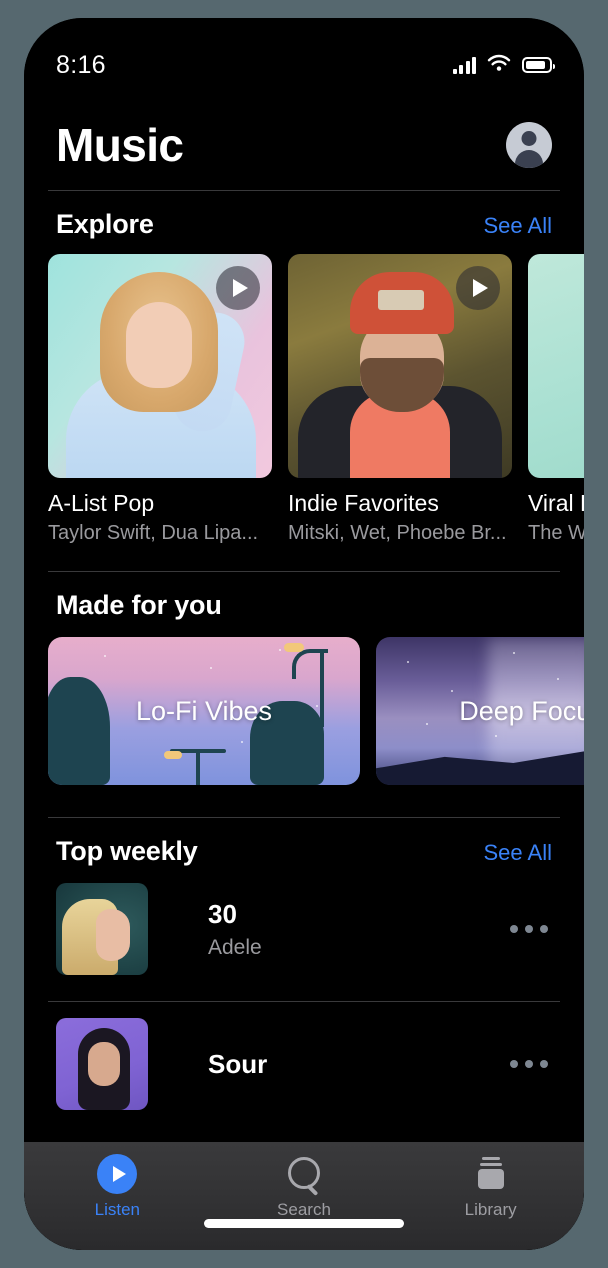 Image resolution: width=608 pixels, height=1268 pixels. I want to click on status-time: 8:16, so click(81, 64).